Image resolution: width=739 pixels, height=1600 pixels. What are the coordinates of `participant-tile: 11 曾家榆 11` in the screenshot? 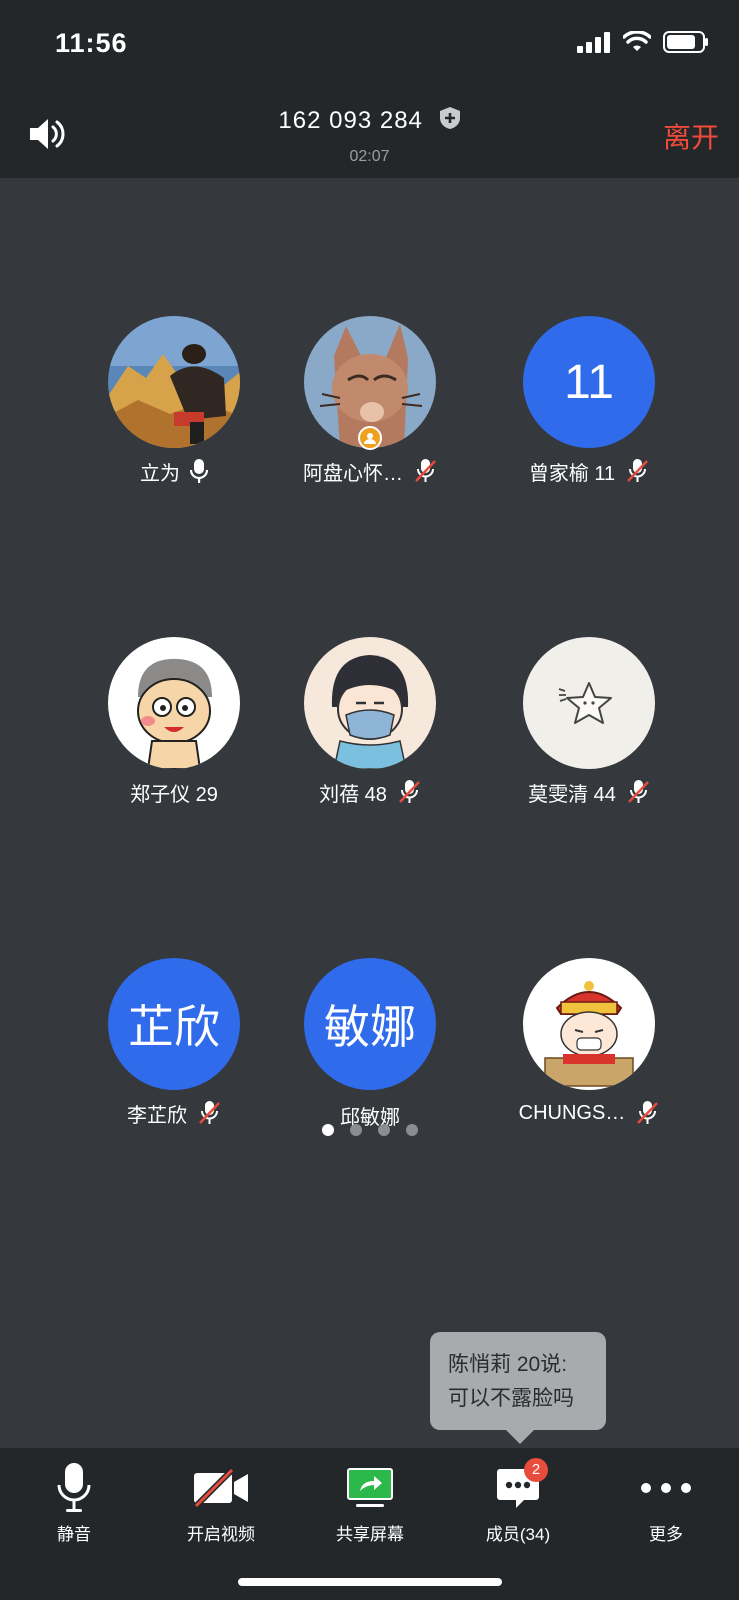 It's located at (589, 401).